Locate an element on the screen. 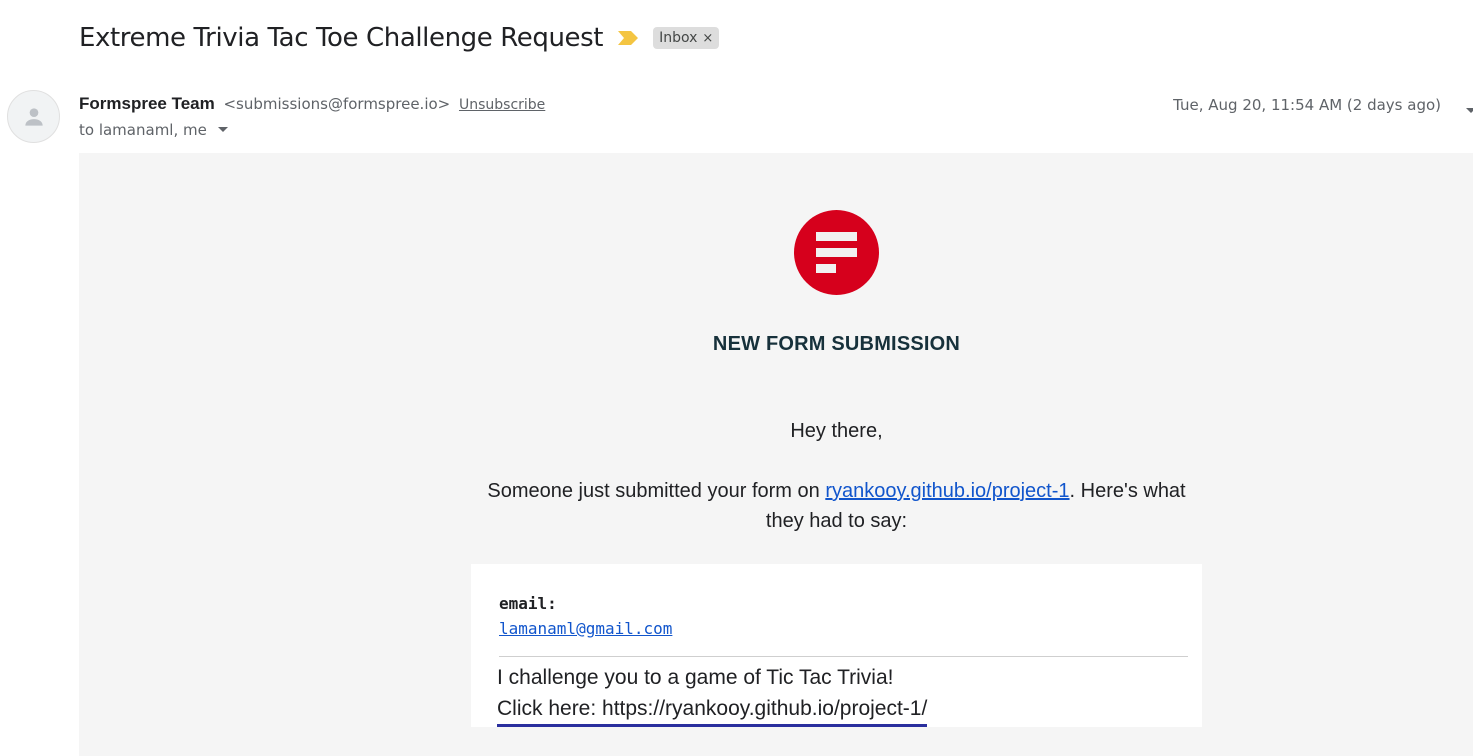 Image resolution: width=1473 pixels, height=756 pixels. show-details-icon is located at coordinates (223, 130).